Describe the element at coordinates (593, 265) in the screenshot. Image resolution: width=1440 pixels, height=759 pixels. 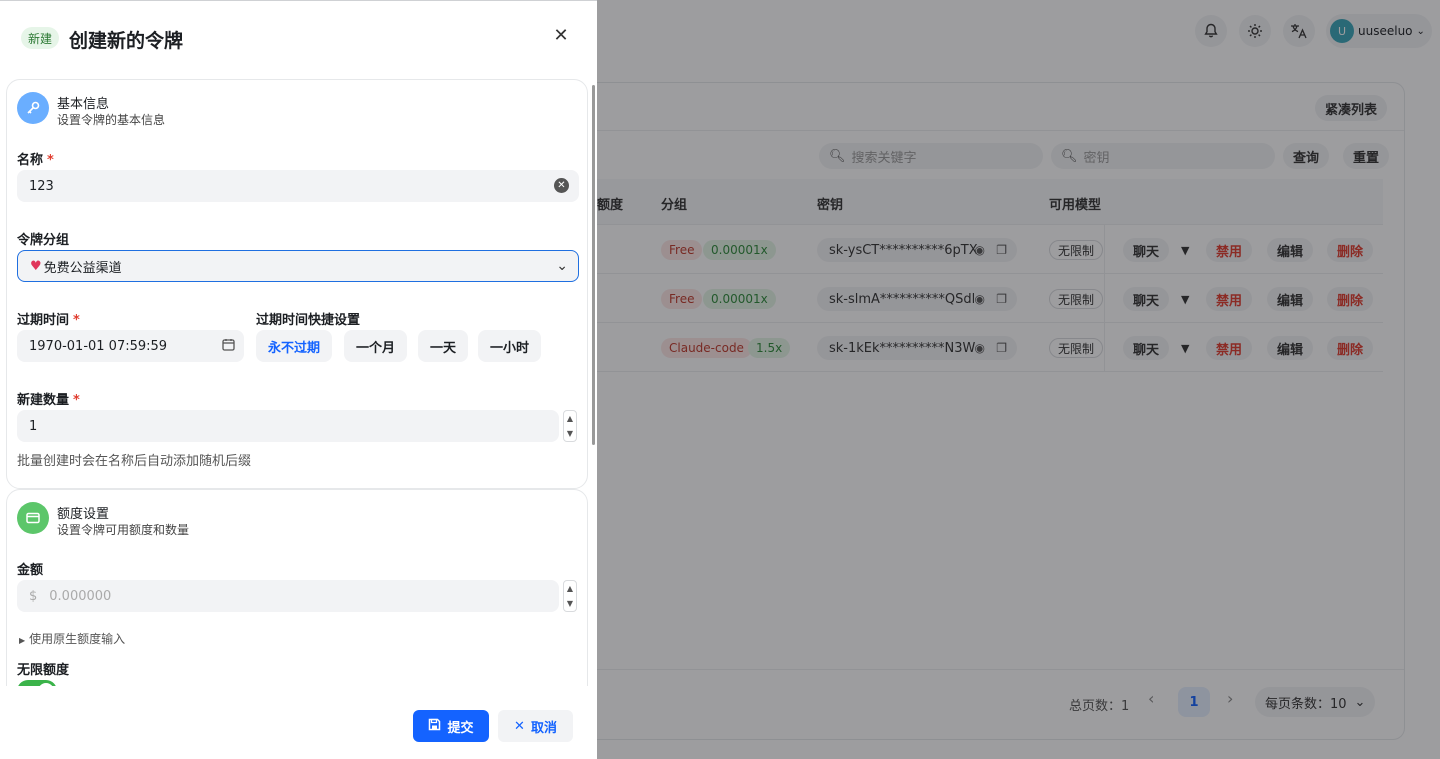
I see `scrollbar` at that location.